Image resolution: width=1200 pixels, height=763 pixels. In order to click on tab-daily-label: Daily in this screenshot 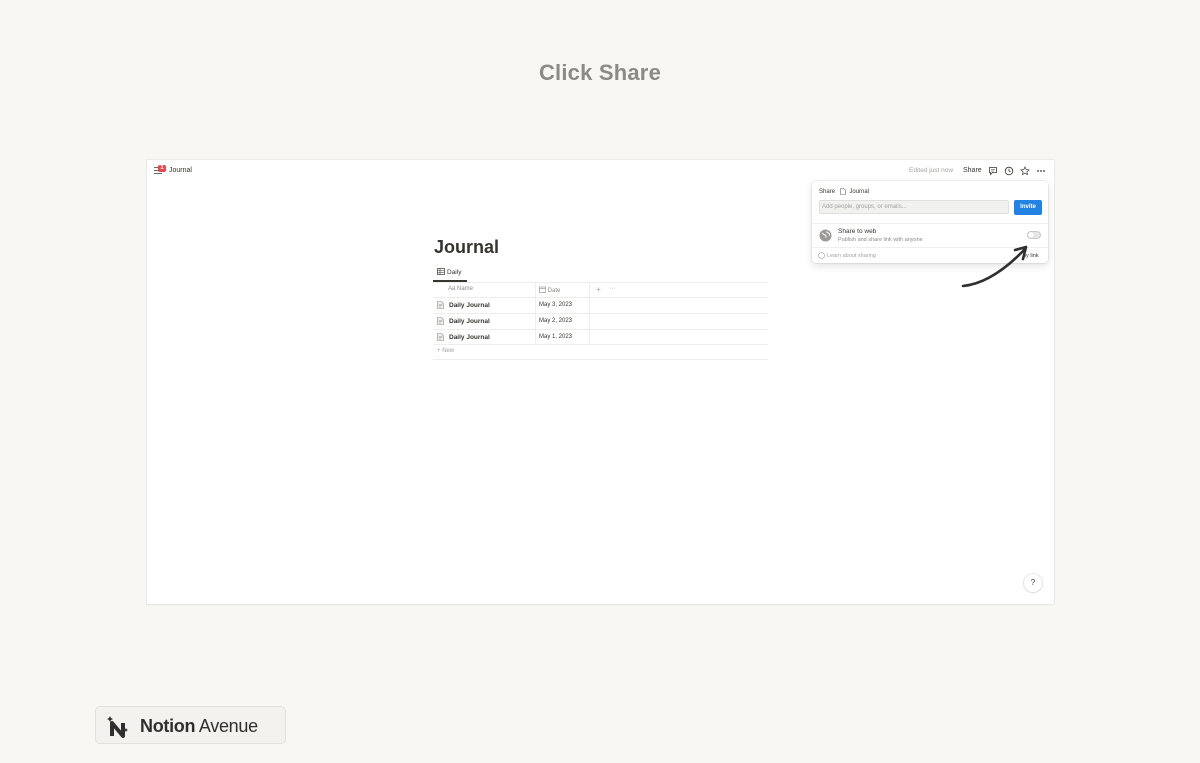, I will do `click(454, 272)`.